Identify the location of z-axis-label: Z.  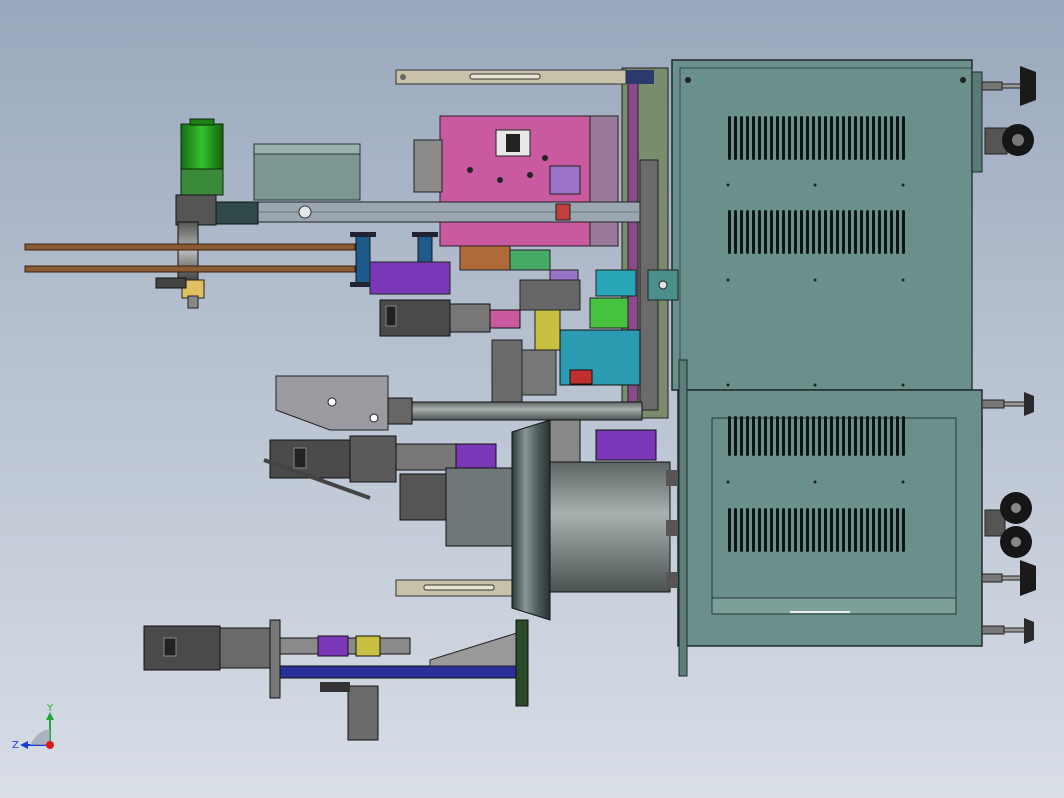
(15, 745).